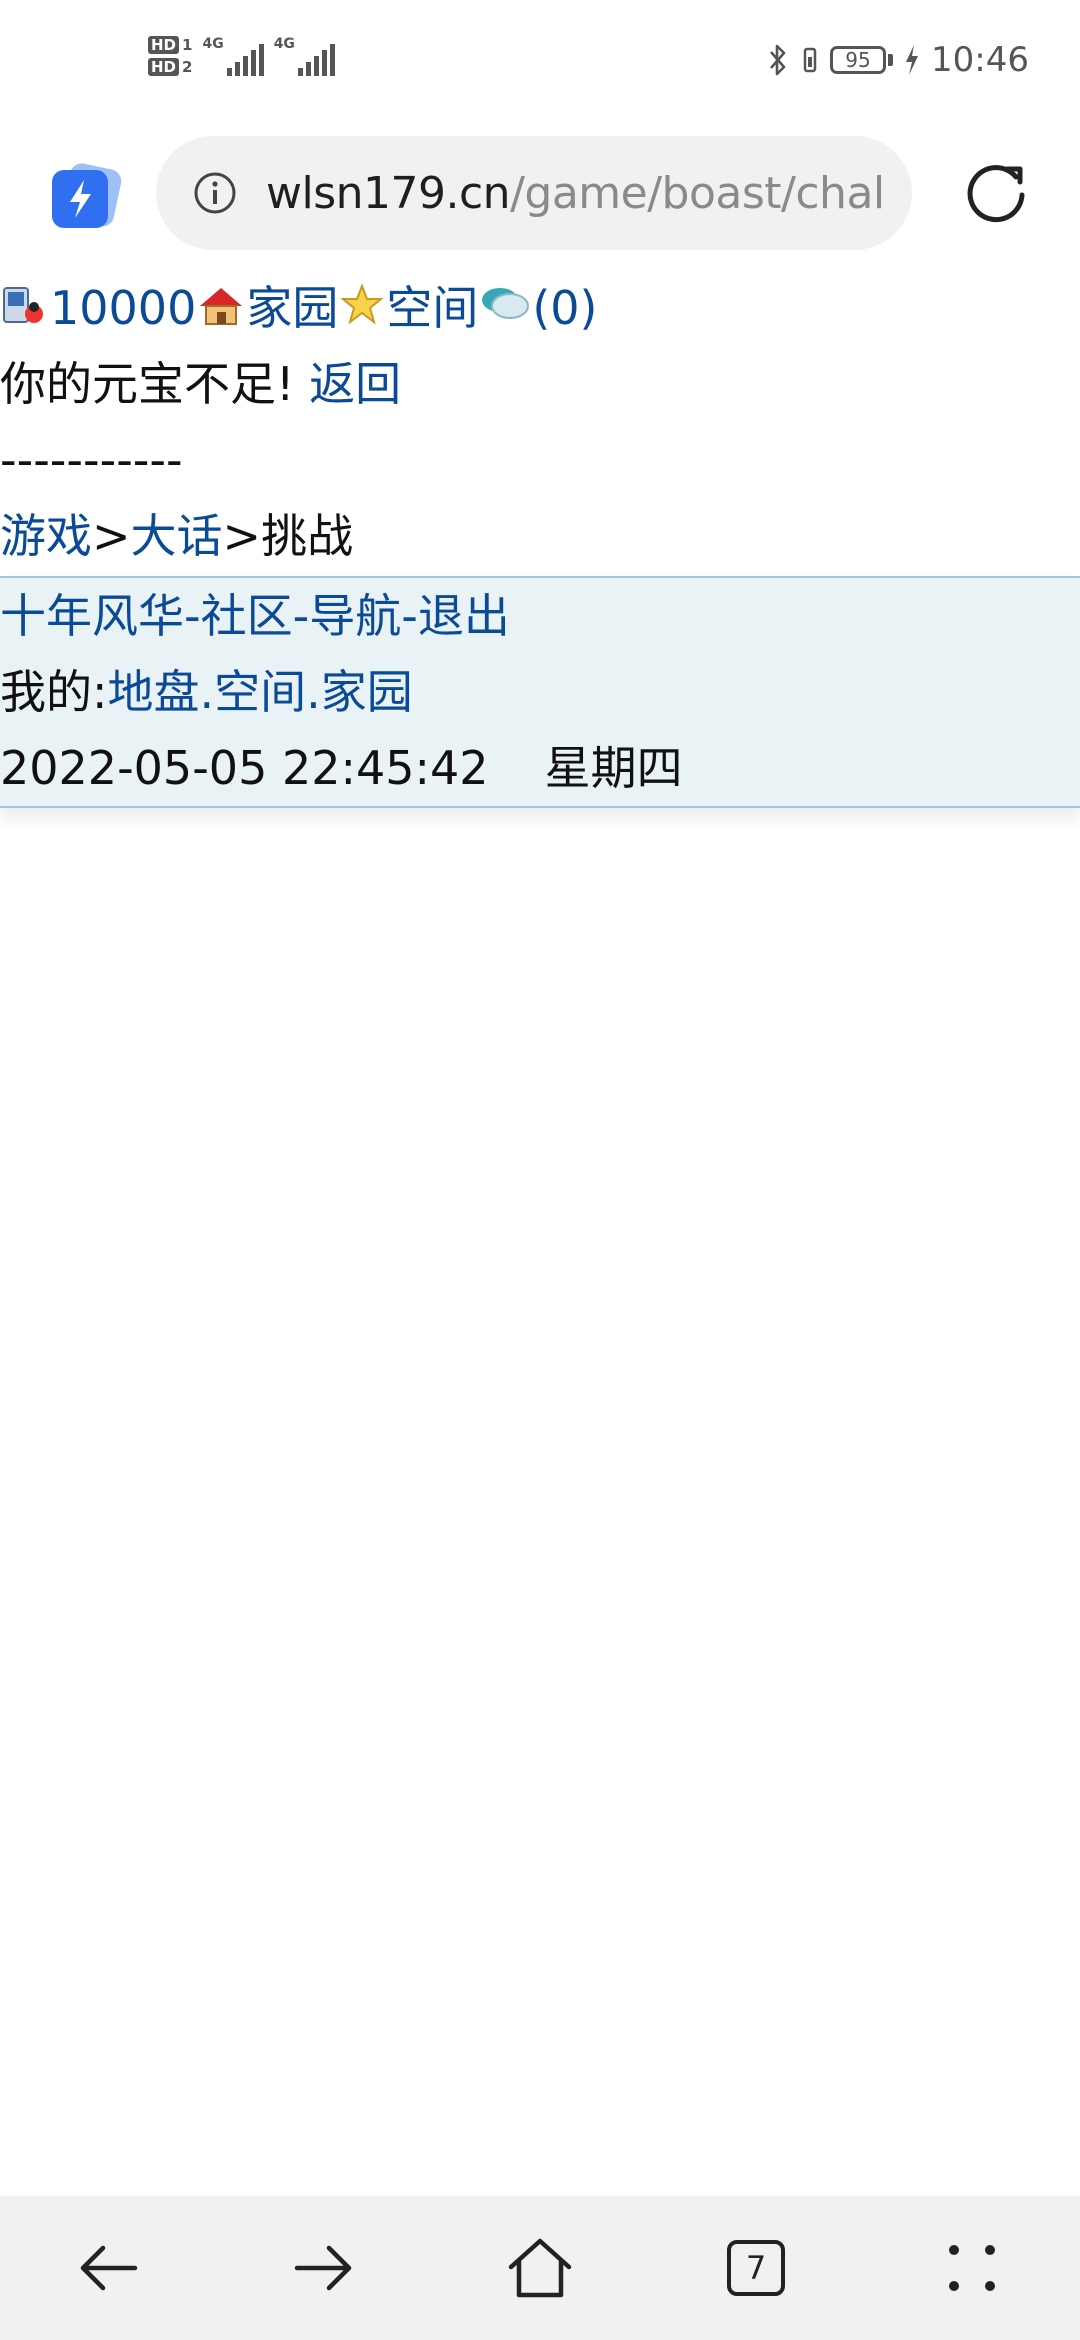  What do you see at coordinates (540, 384) in the screenshot?
I see `error-line: 你的元宝不足! 返回` at bounding box center [540, 384].